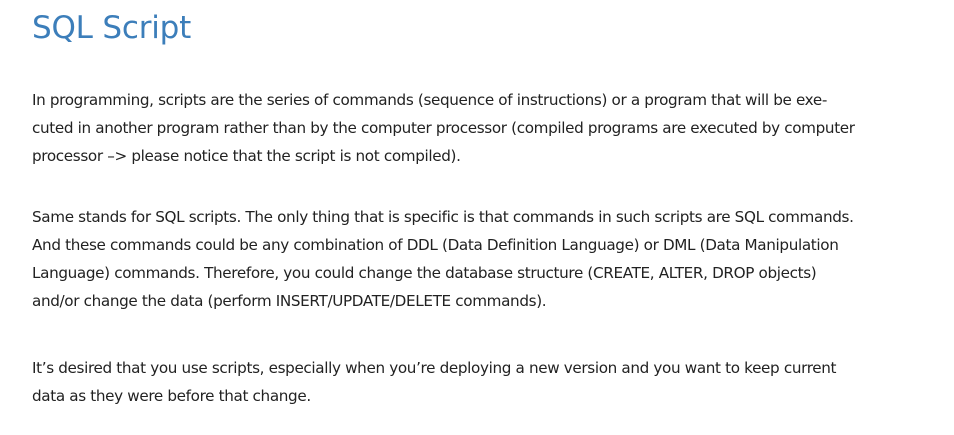 This screenshot has width=954, height=435. I want to click on page-title: SQL Script, so click(112, 28).